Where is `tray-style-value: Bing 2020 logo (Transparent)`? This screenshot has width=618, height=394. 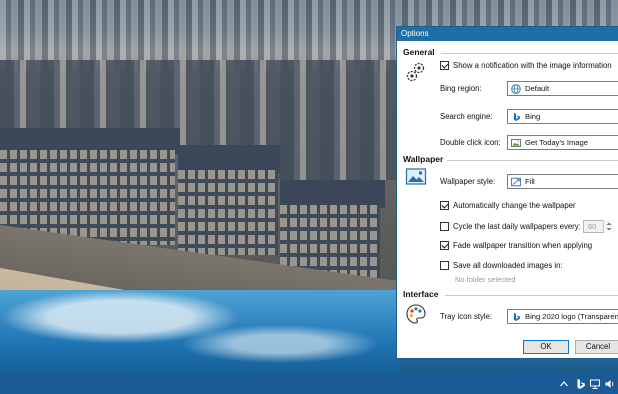 tray-style-value: Bing 2020 logo (Transparent) is located at coordinates (571, 316).